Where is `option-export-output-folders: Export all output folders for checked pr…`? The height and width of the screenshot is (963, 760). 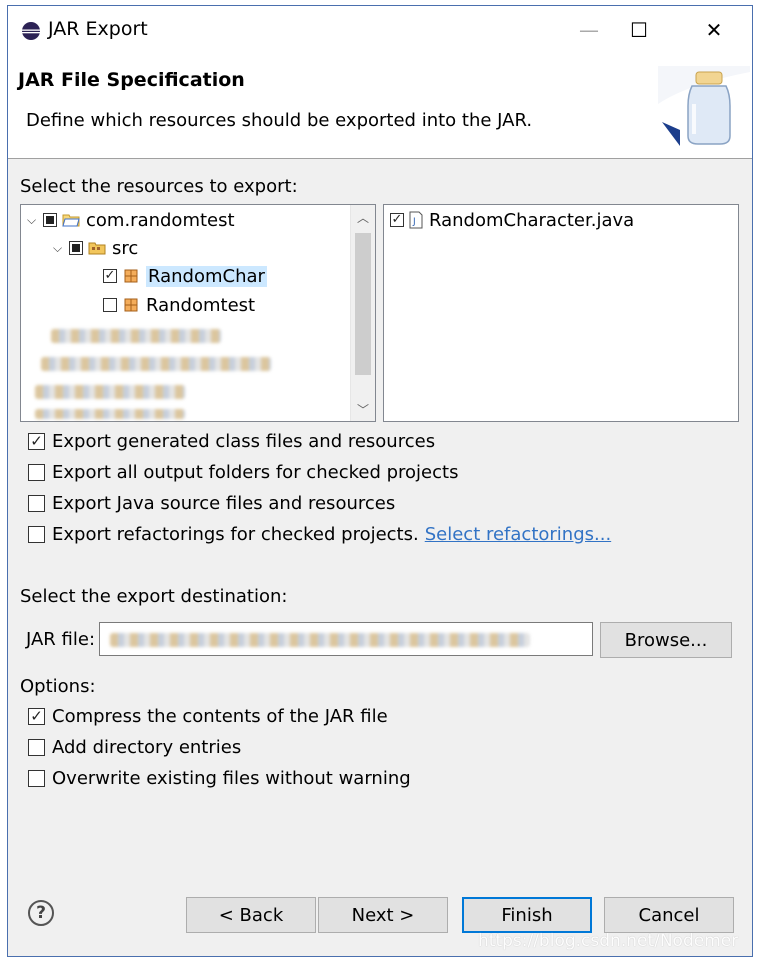
option-export-output-folders: Export all output folders for checked pr… is located at coordinates (243, 472).